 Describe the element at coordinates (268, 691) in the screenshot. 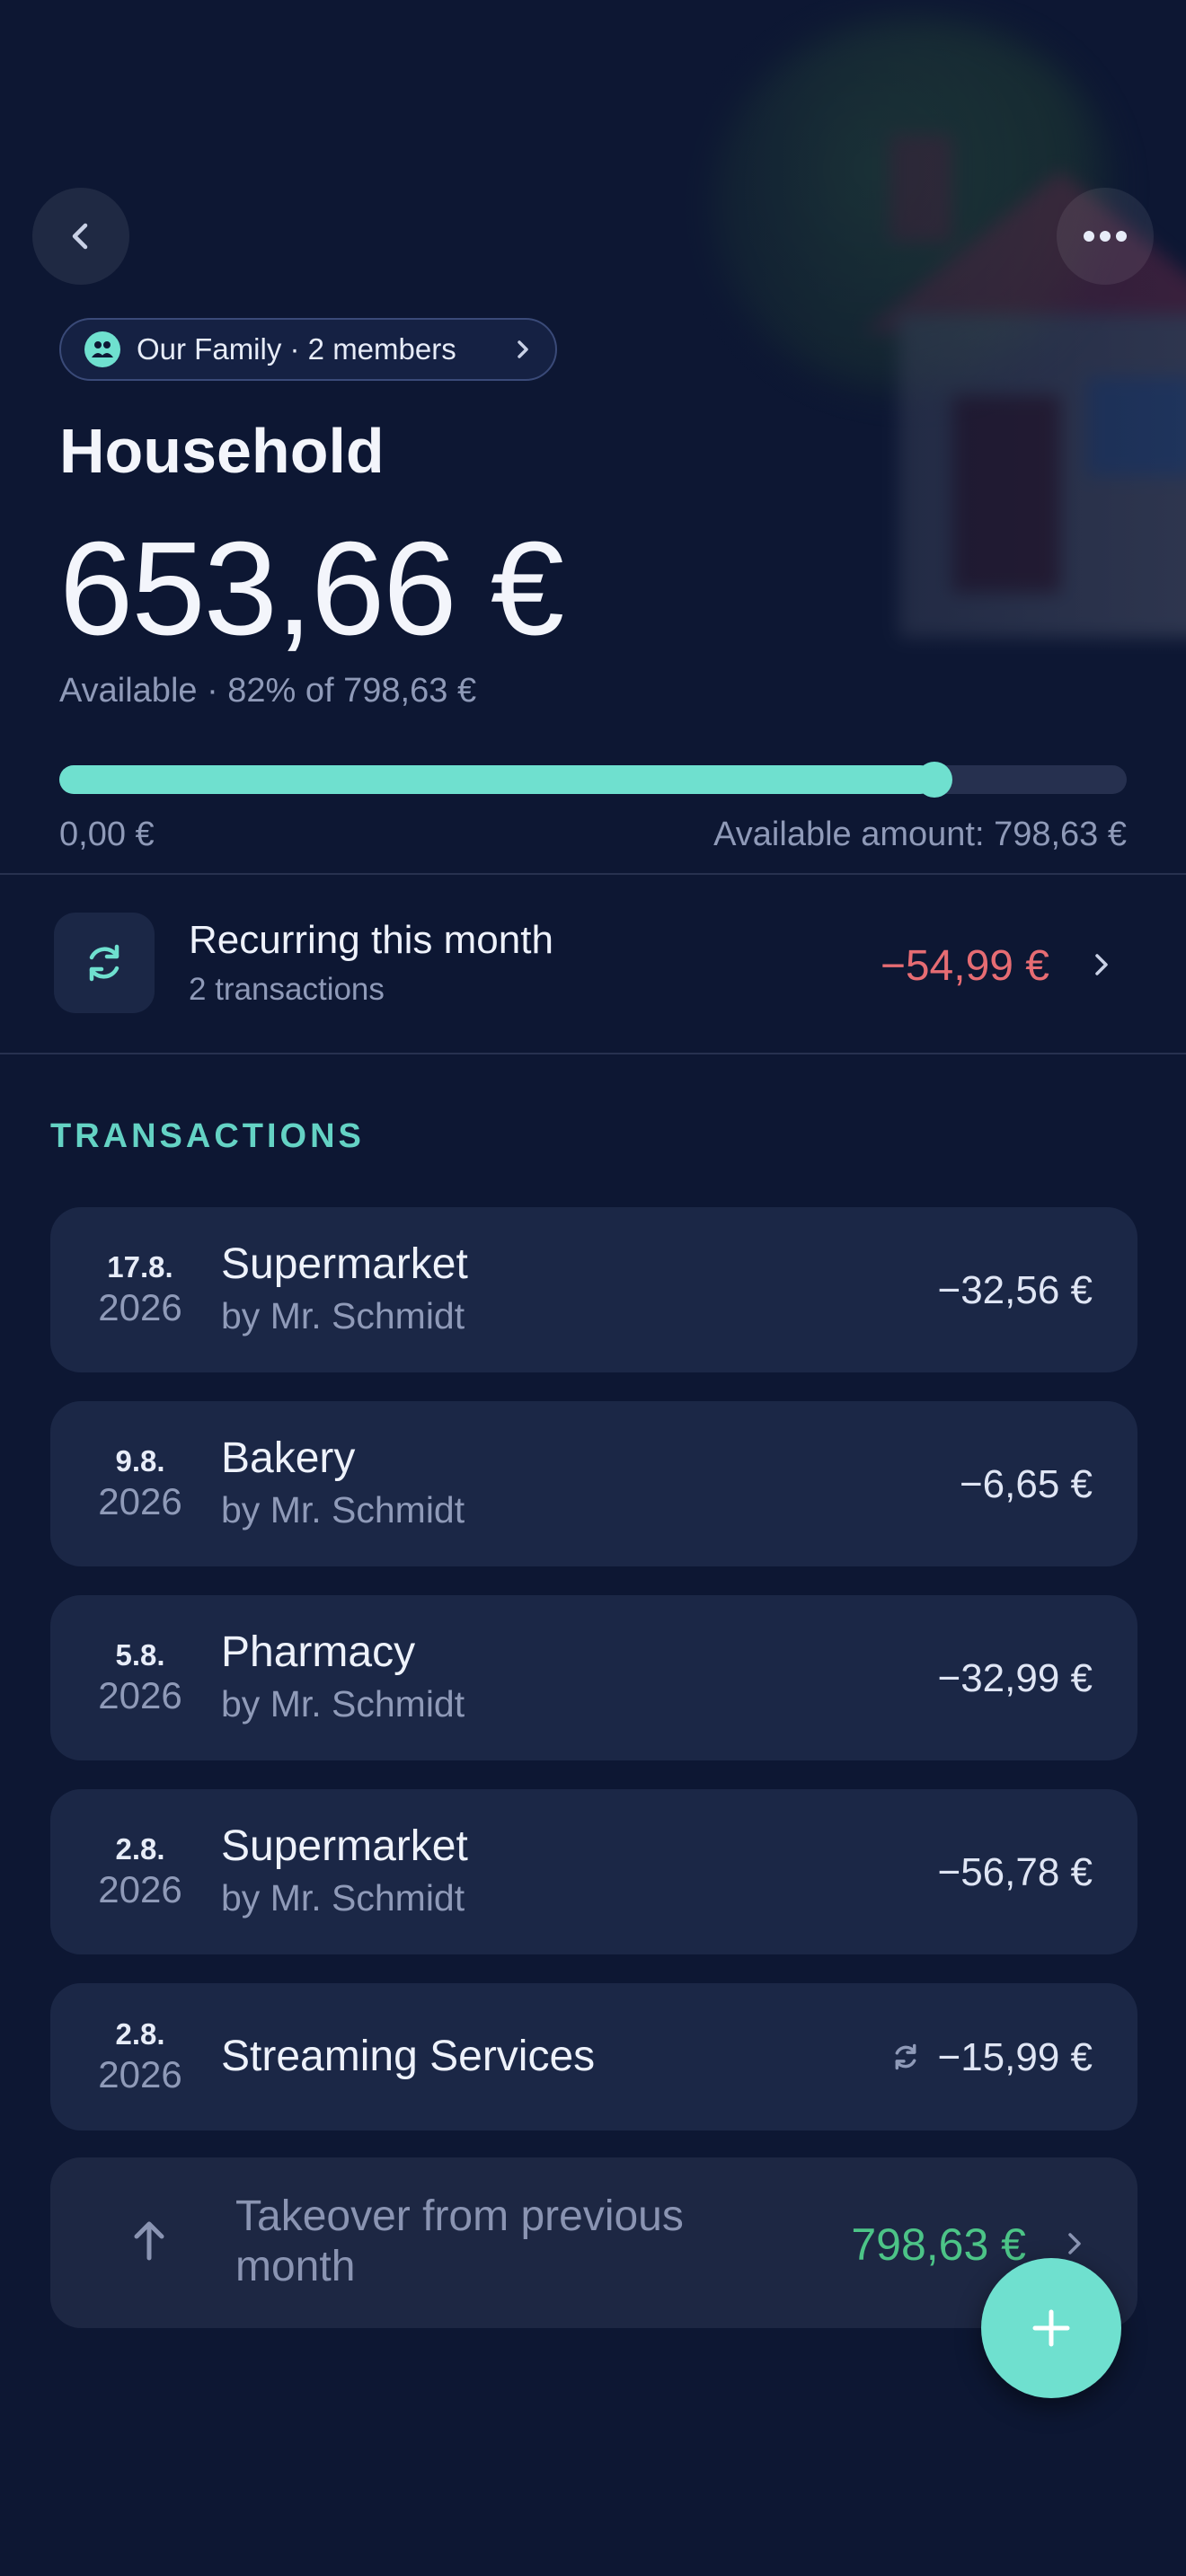

I see `available-caption: Available · 82% of 798,63 €` at that location.